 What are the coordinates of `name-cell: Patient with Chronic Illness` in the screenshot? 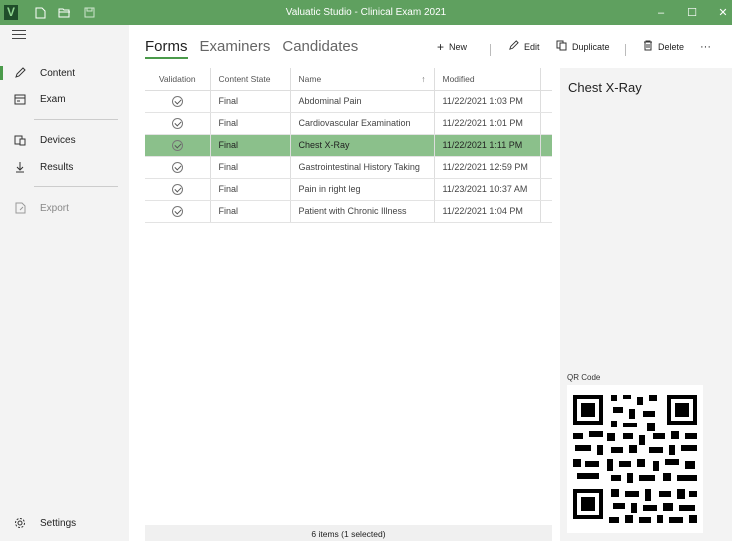 It's located at (362, 211).